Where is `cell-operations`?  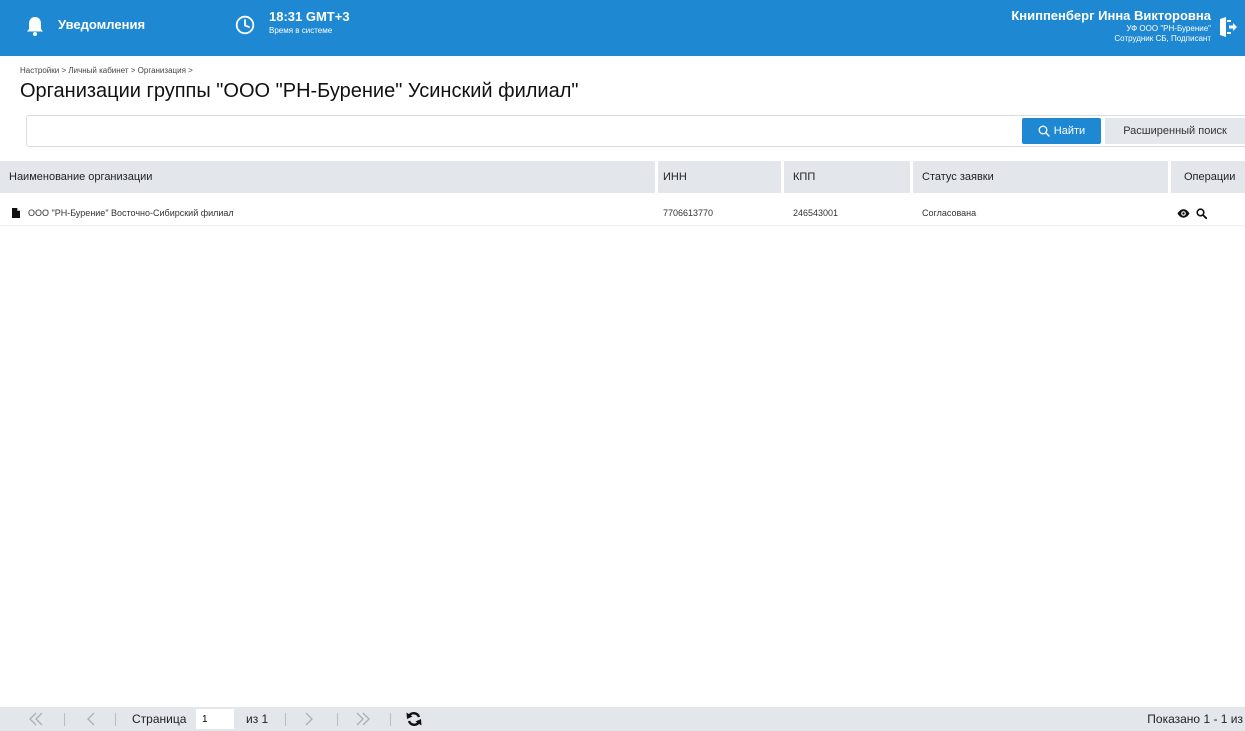
cell-operations is located at coordinates (1192, 213).